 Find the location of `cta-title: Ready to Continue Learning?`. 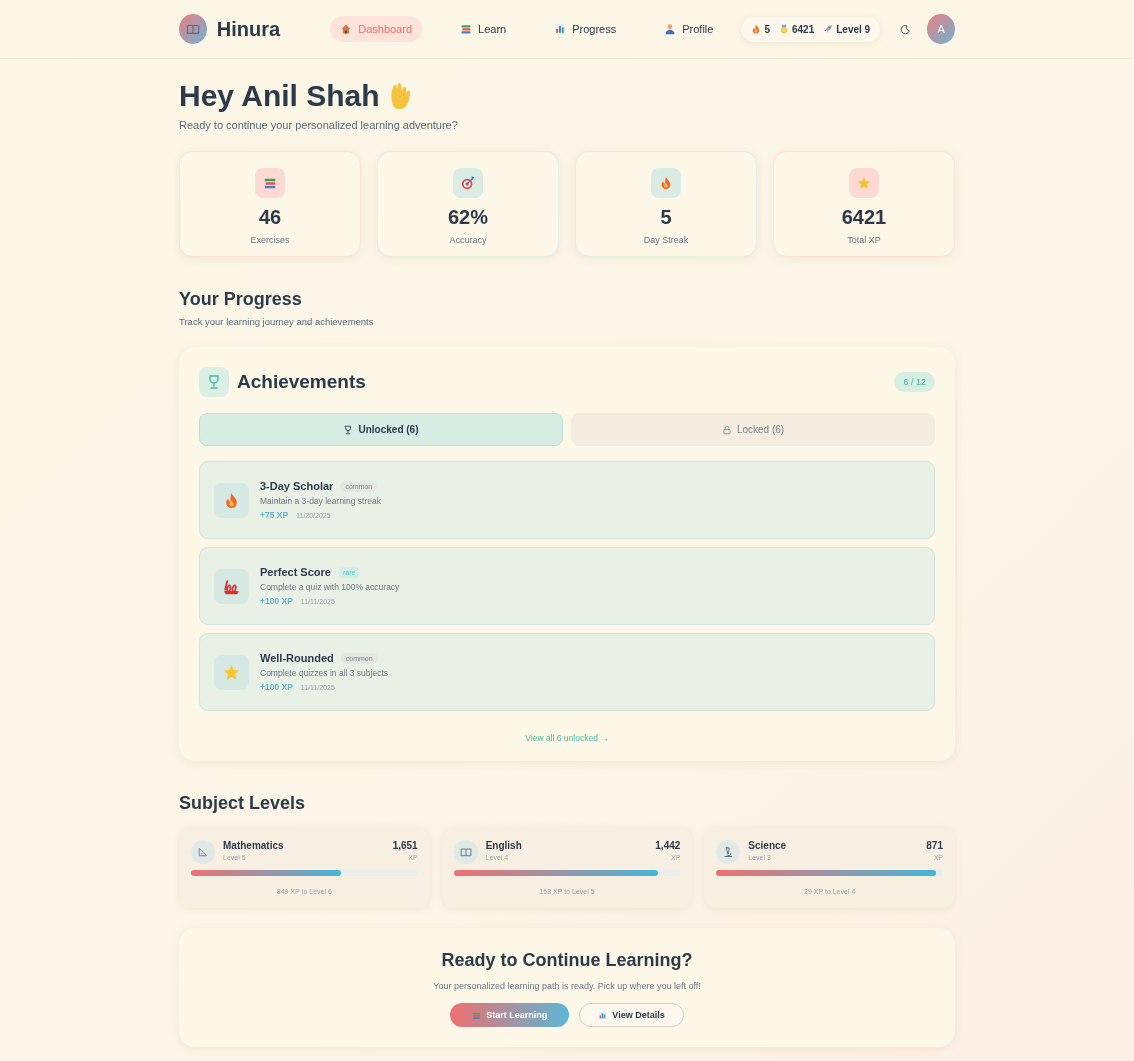

cta-title: Ready to Continue Learning? is located at coordinates (567, 960).